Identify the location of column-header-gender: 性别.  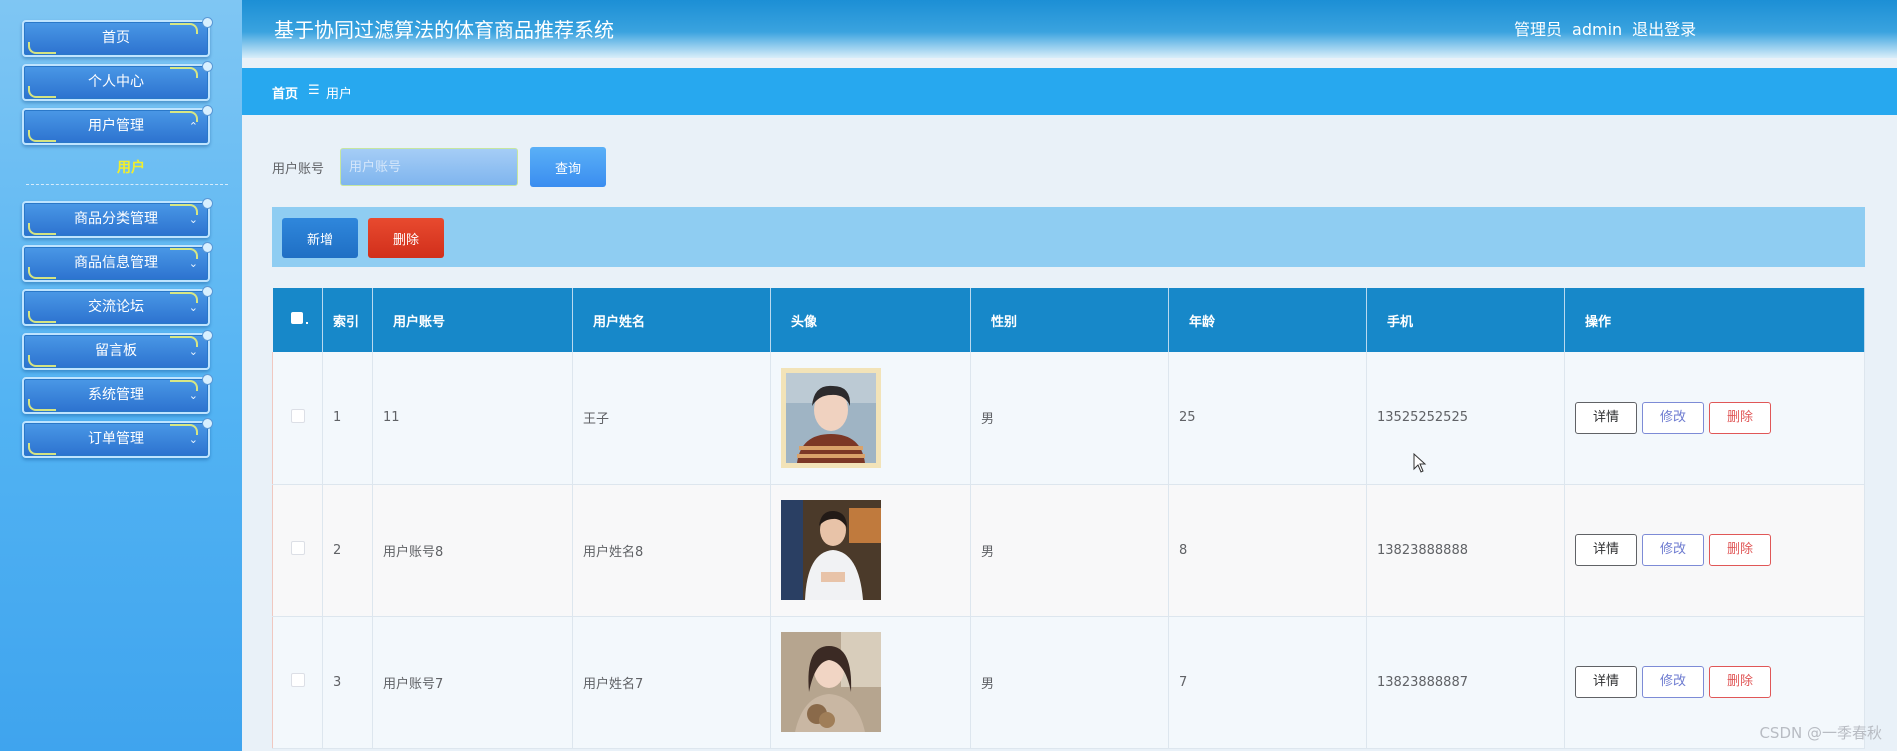
(1069, 320).